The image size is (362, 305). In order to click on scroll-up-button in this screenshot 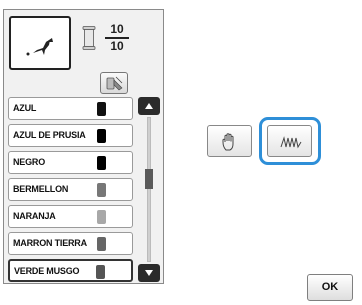, I will do `click(149, 106)`.